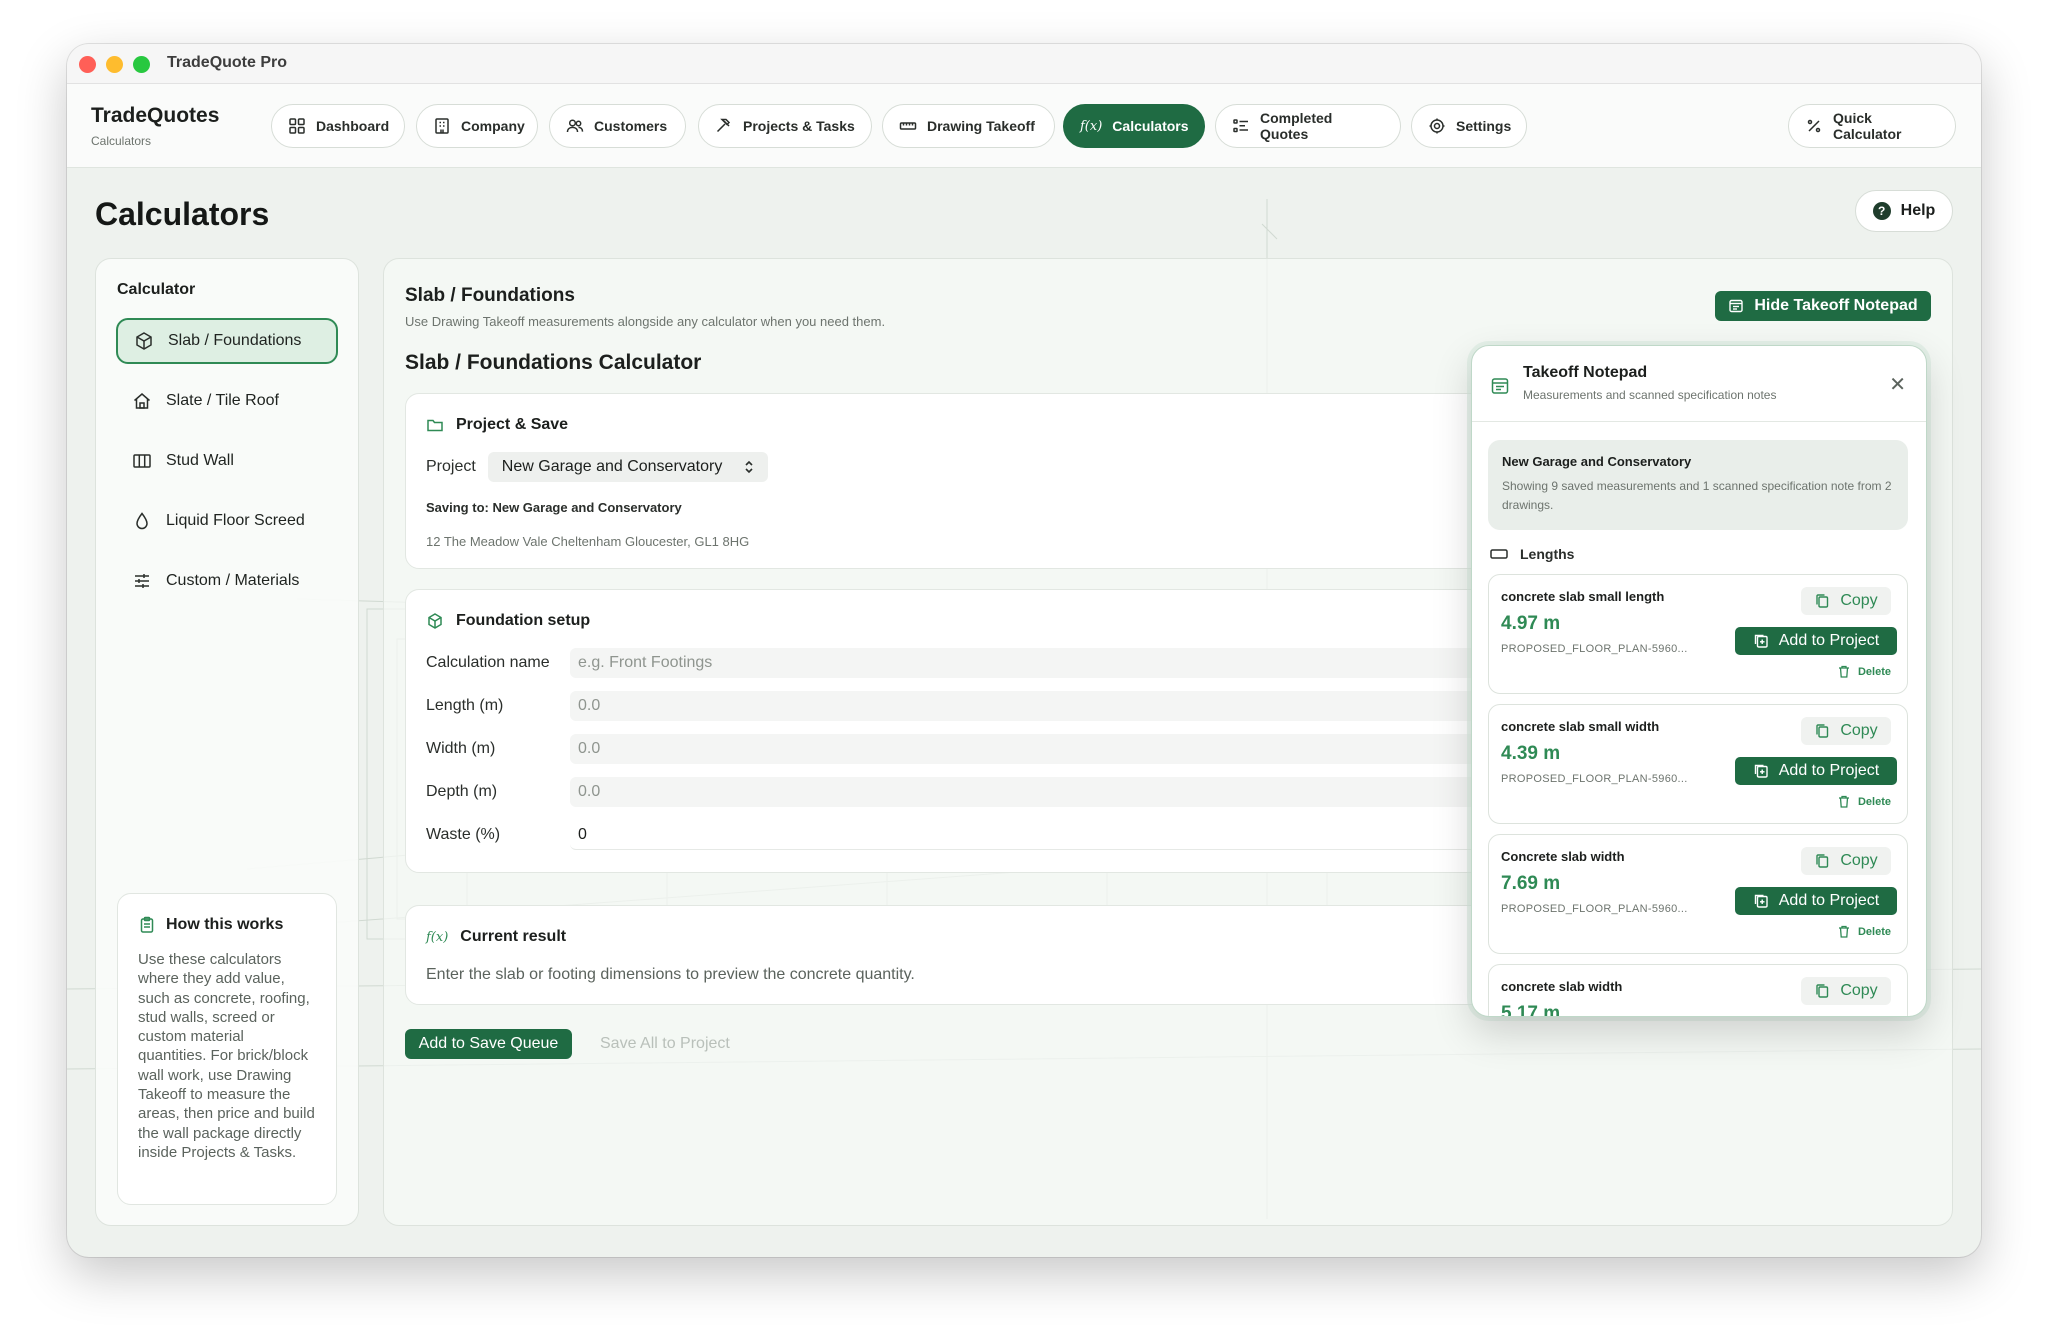 The height and width of the screenshot is (1344, 2047). I want to click on cube-icon, so click(435, 621).